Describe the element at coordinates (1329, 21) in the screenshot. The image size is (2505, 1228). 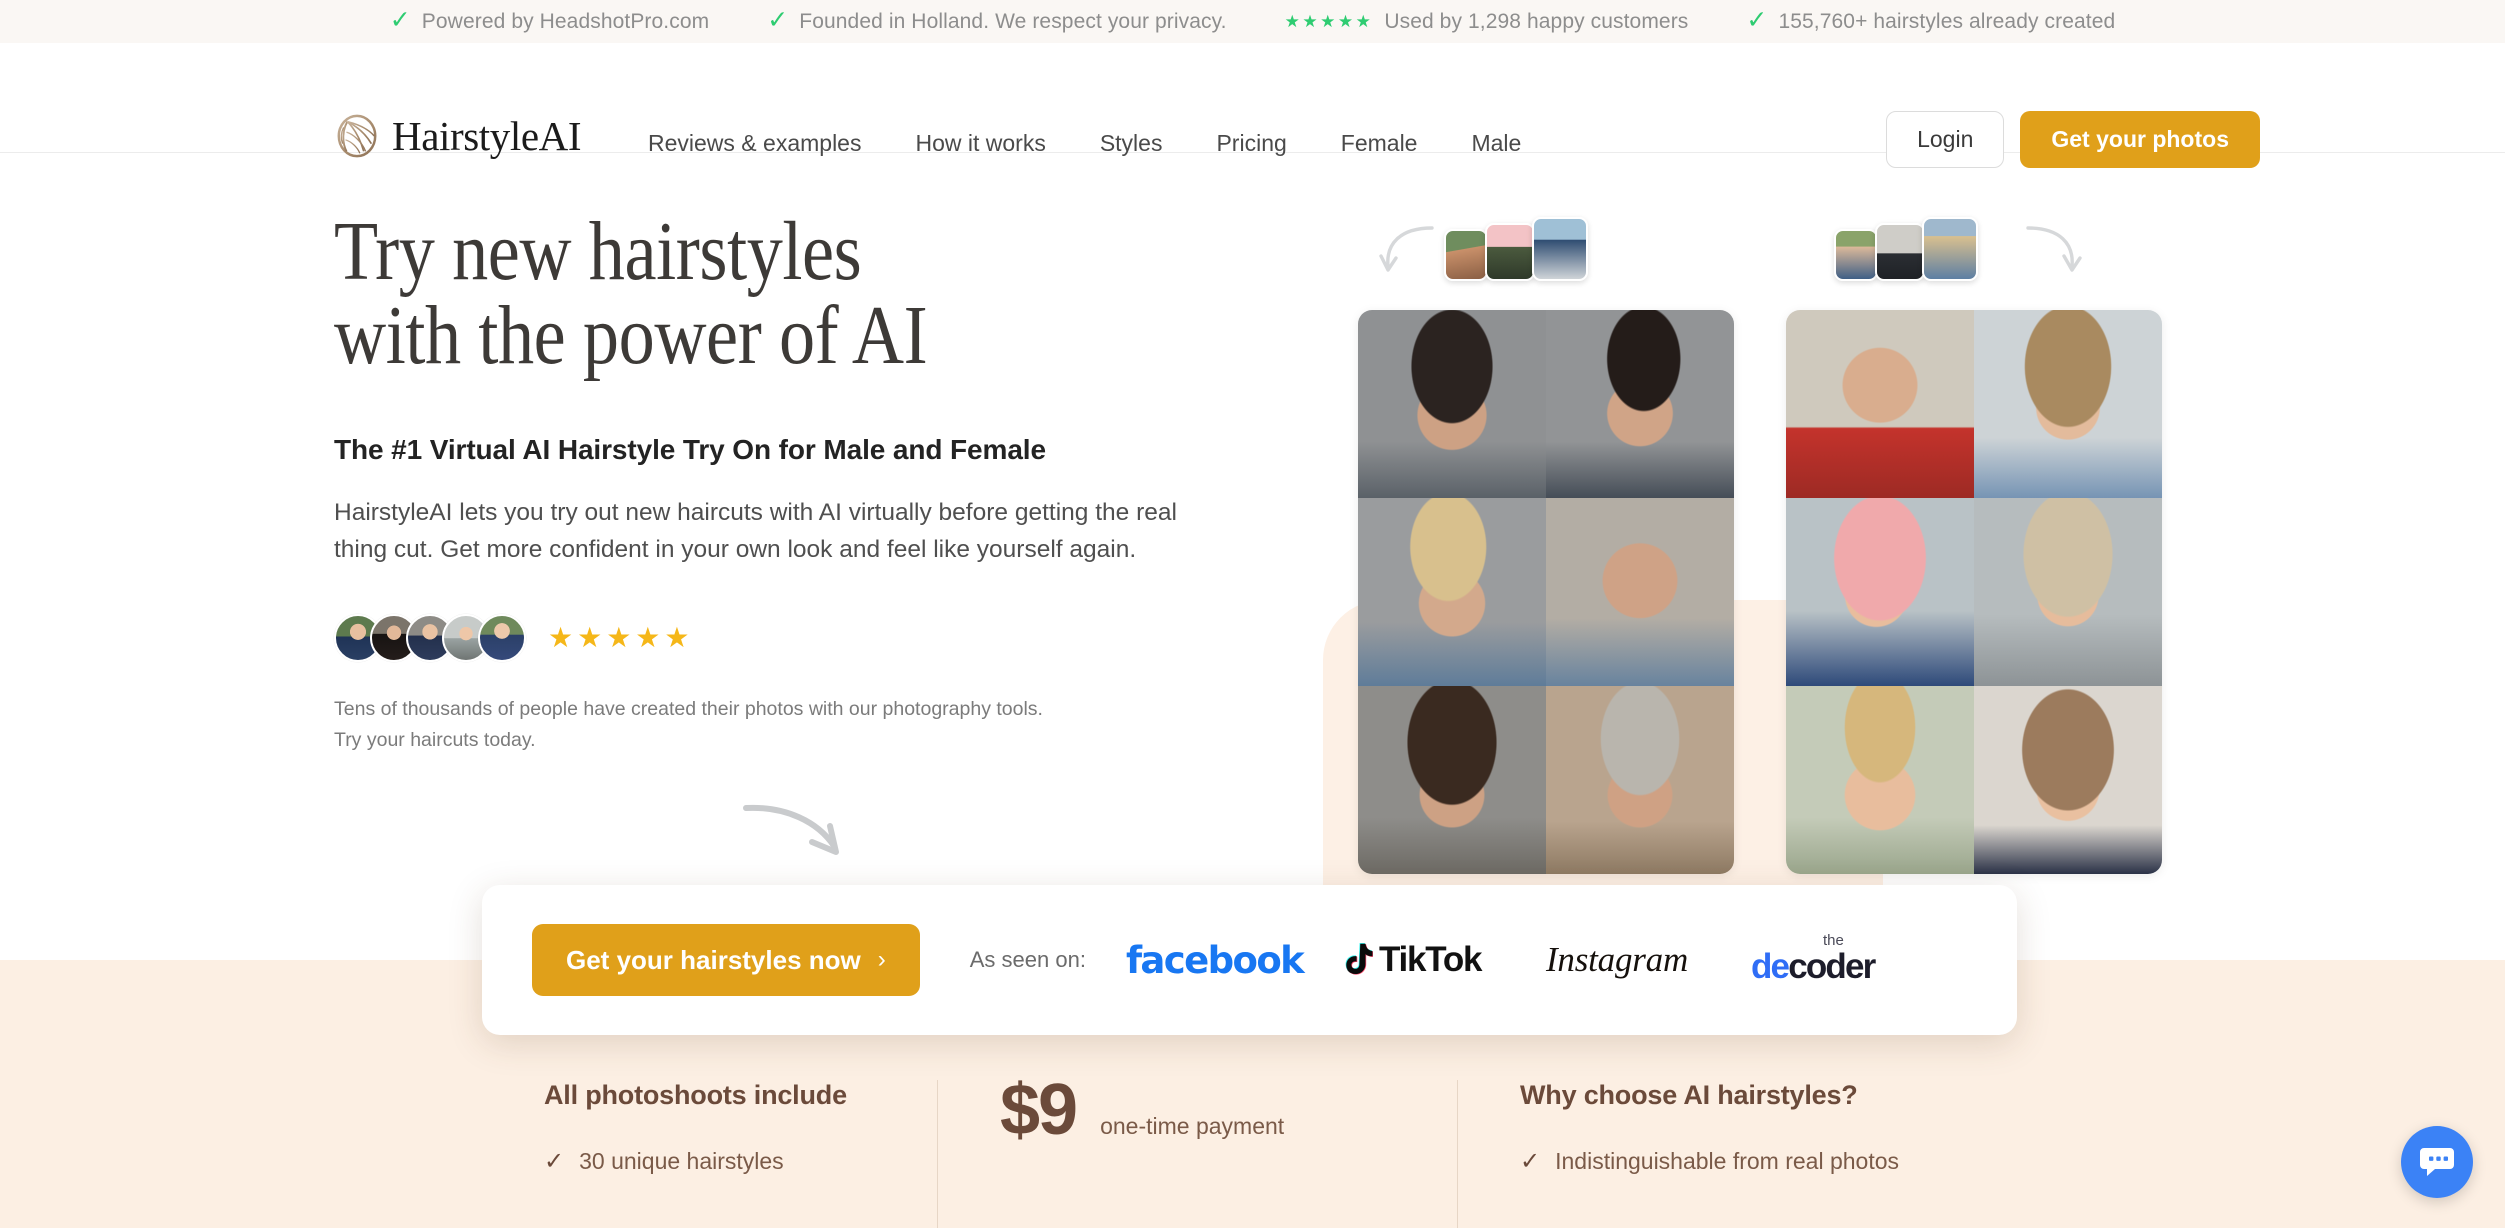
I see `stars-icon: ★★★★★` at that location.